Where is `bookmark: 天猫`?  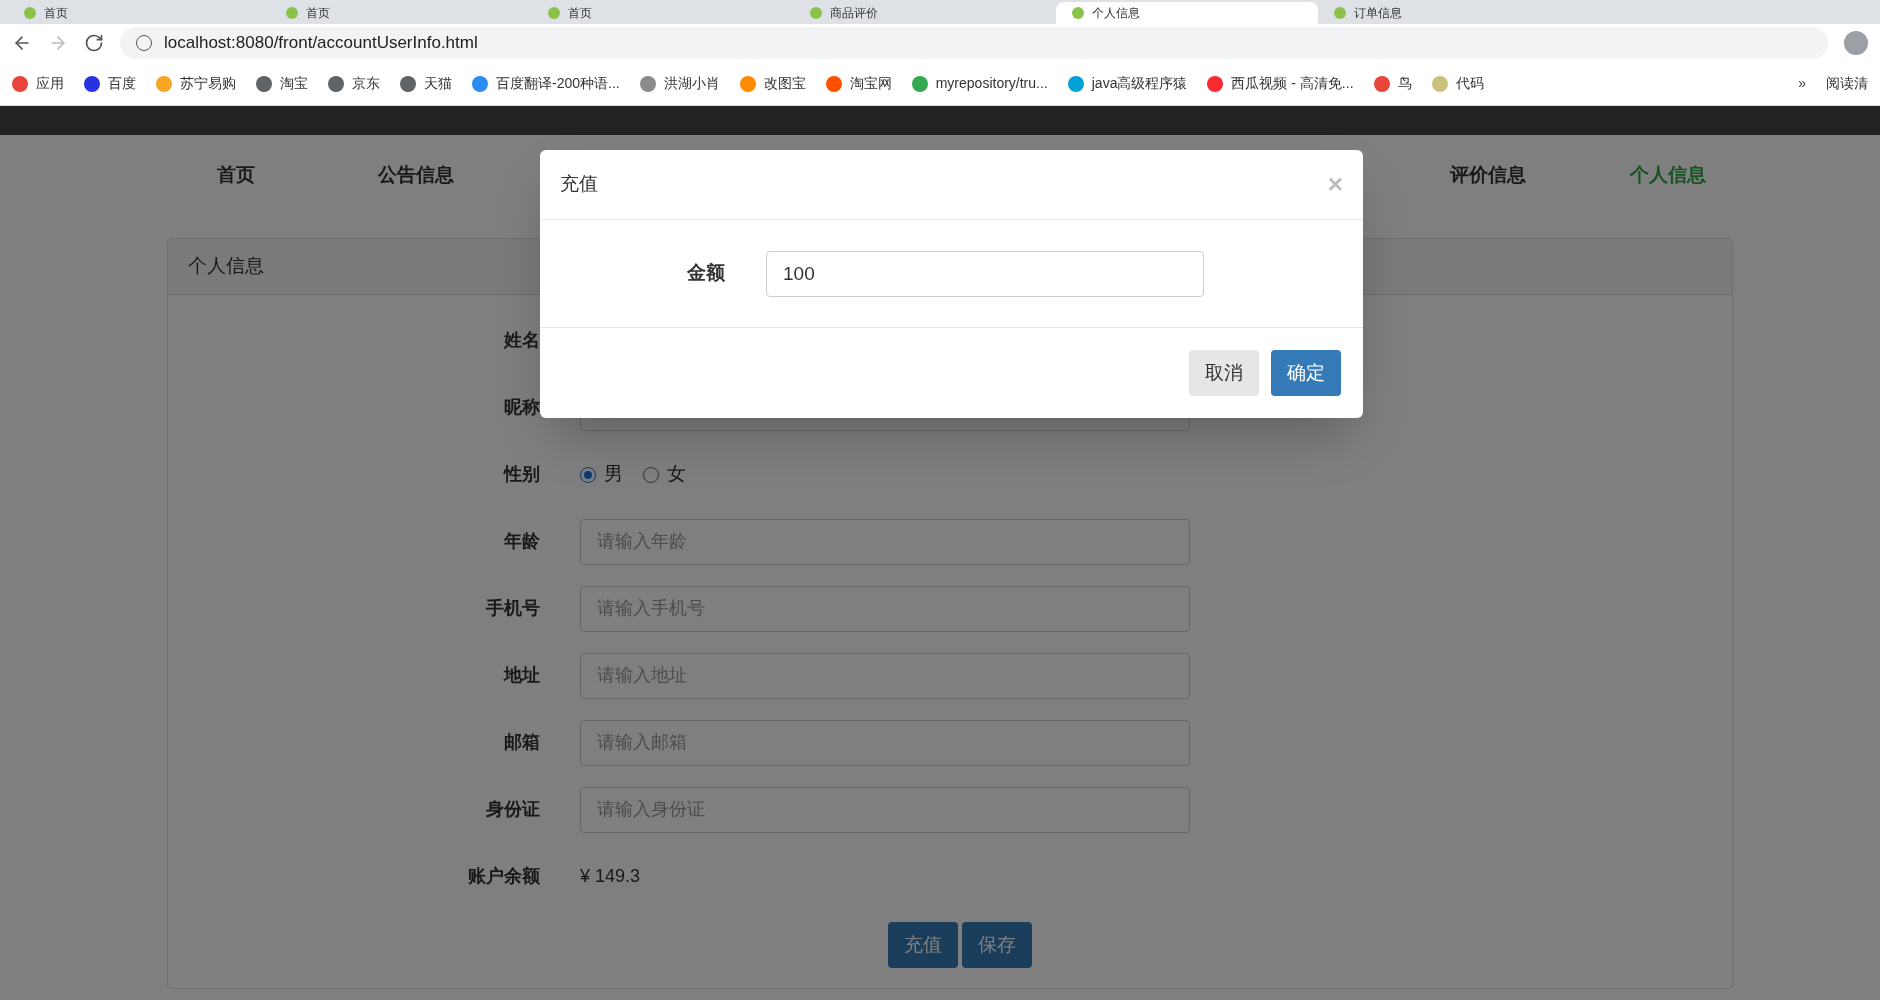
bookmark: 天猫 is located at coordinates (426, 83).